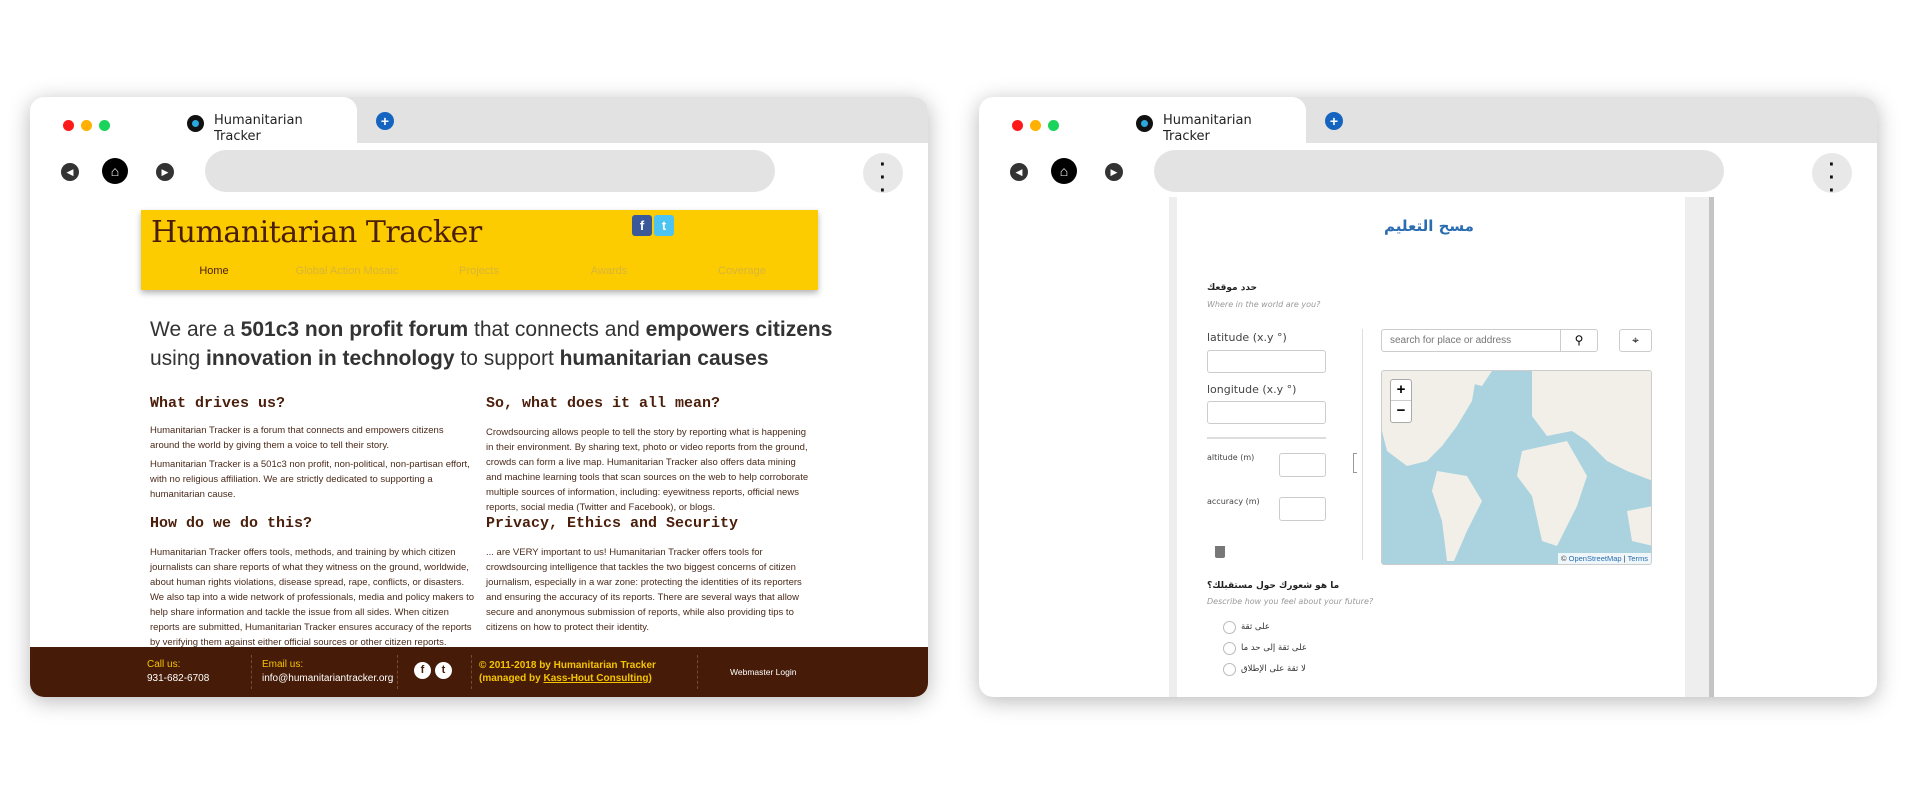 The width and height of the screenshot is (1910, 799). What do you see at coordinates (1697, 447) in the screenshot?
I see `page-gutter-right` at bounding box center [1697, 447].